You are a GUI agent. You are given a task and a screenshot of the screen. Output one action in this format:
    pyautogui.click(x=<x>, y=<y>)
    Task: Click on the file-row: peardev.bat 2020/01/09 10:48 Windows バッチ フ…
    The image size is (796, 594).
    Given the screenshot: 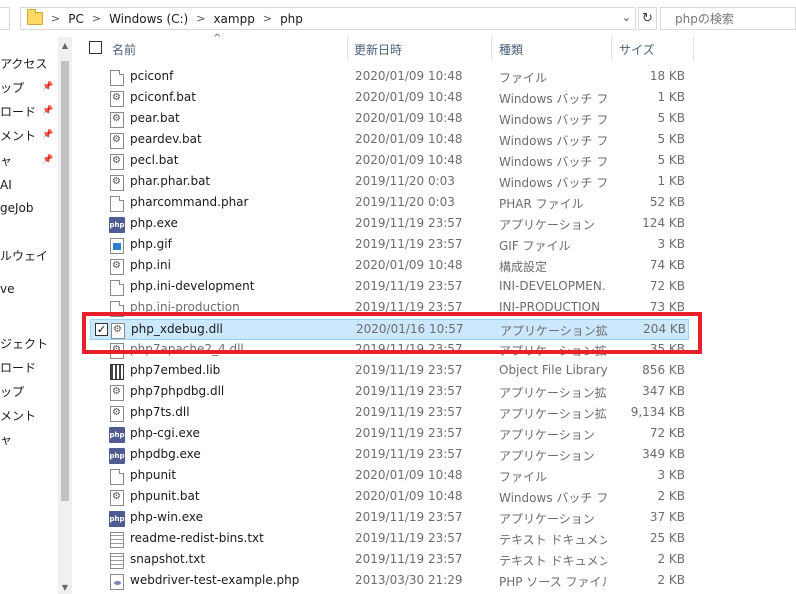 What is the action you would take?
    pyautogui.click(x=389, y=140)
    